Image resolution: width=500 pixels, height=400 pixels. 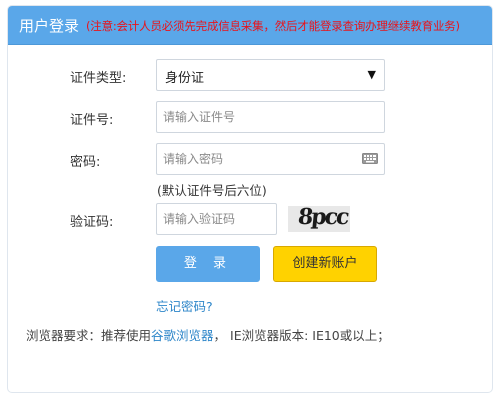 I want to click on id-type-selected-value: 身份证, so click(x=185, y=78).